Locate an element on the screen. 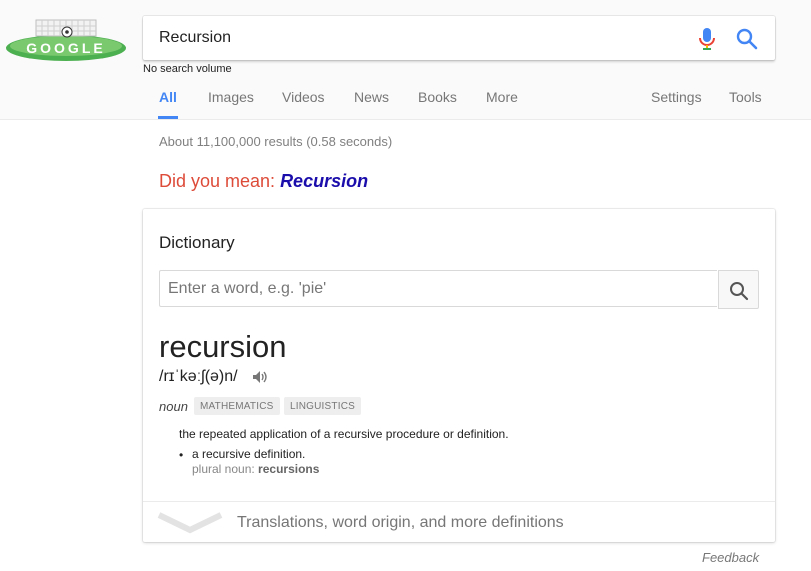 This screenshot has width=811, height=571. dictionary-search-input is located at coordinates (438, 288).